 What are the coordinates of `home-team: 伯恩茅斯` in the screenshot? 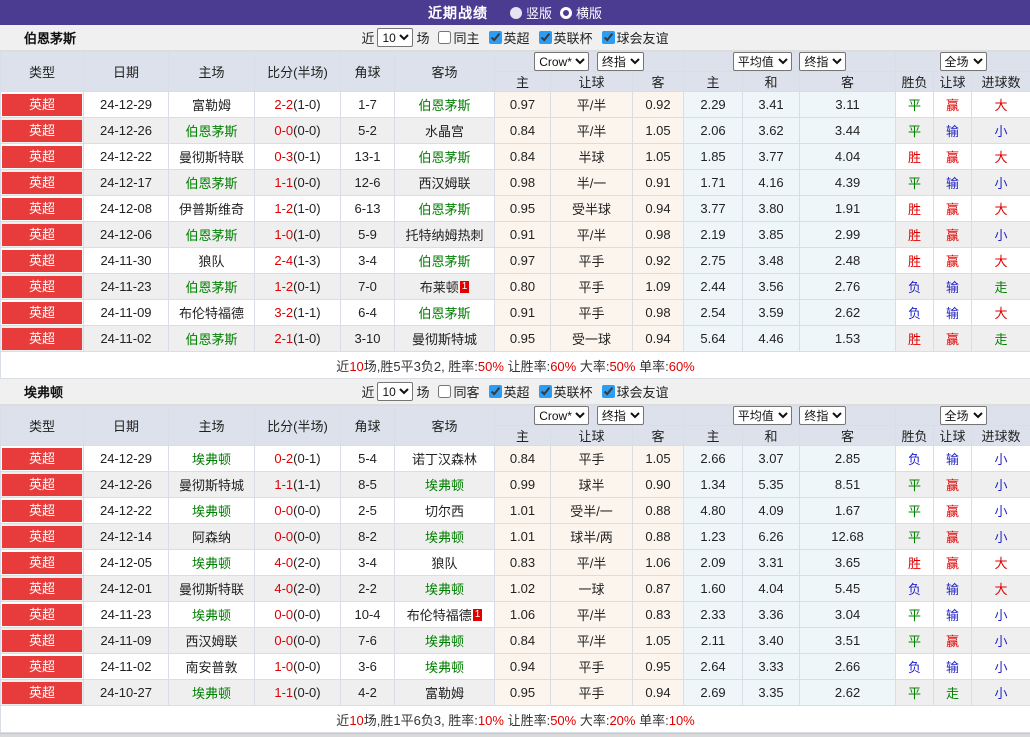 It's located at (211, 287).